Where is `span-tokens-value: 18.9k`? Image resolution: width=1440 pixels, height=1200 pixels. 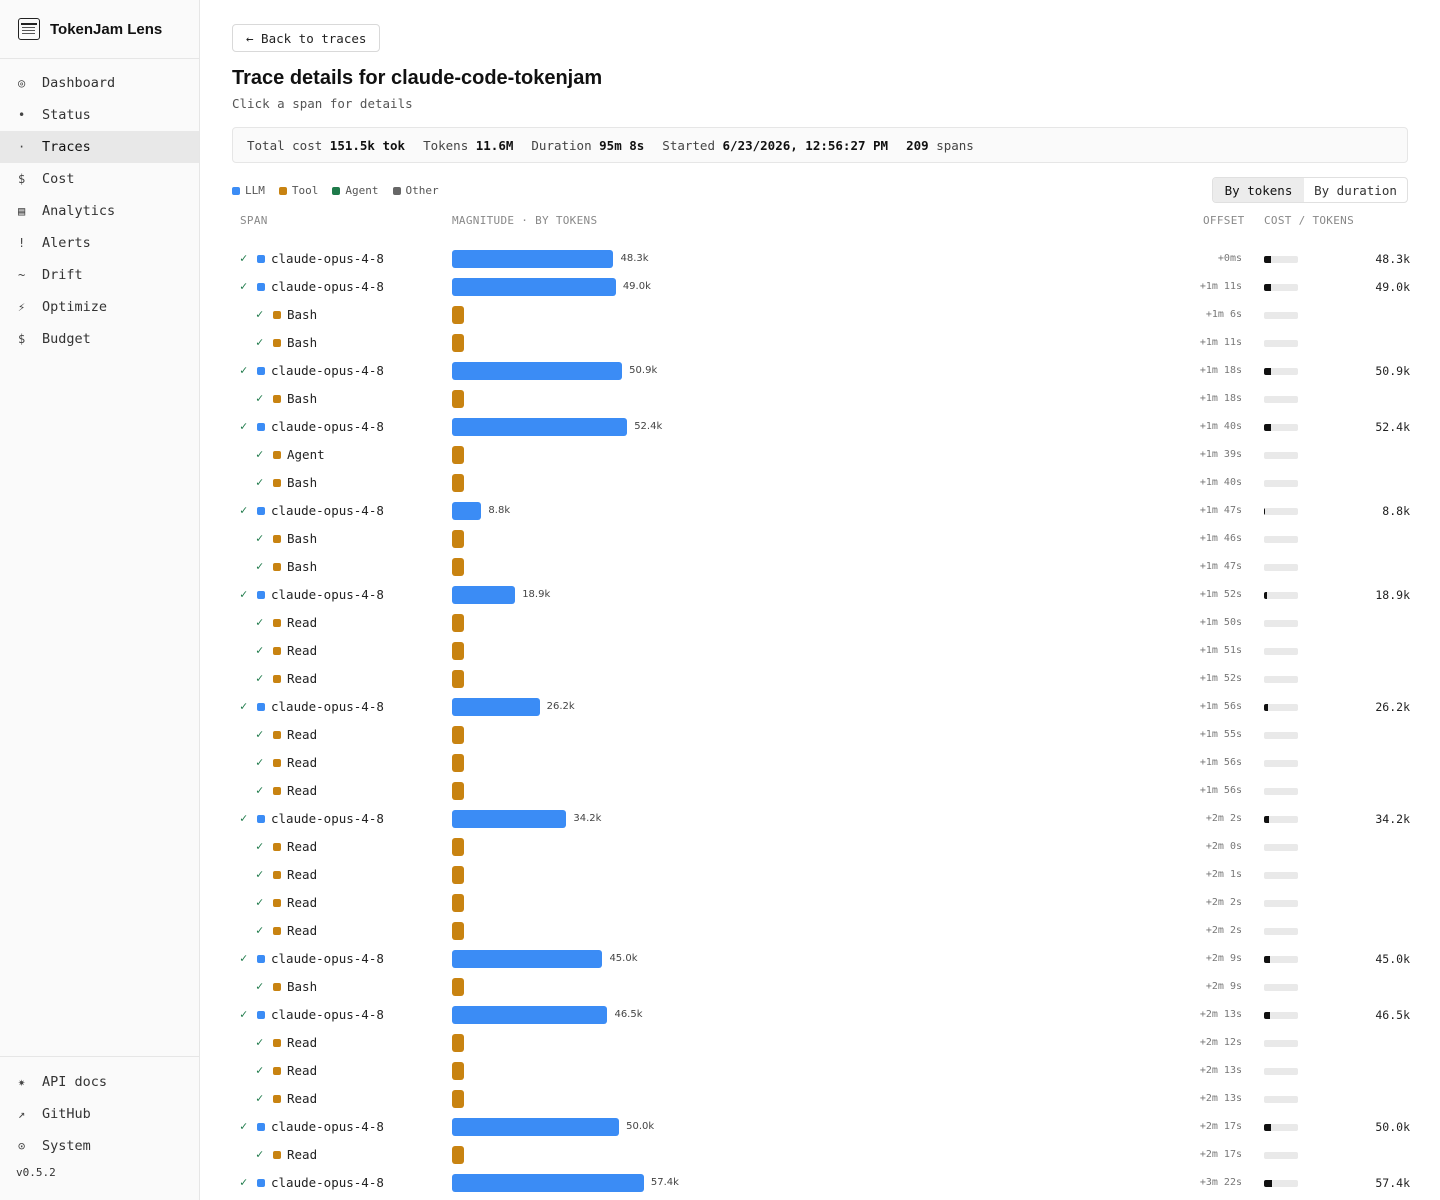 span-tokens-value: 18.9k is located at coordinates (1392, 595).